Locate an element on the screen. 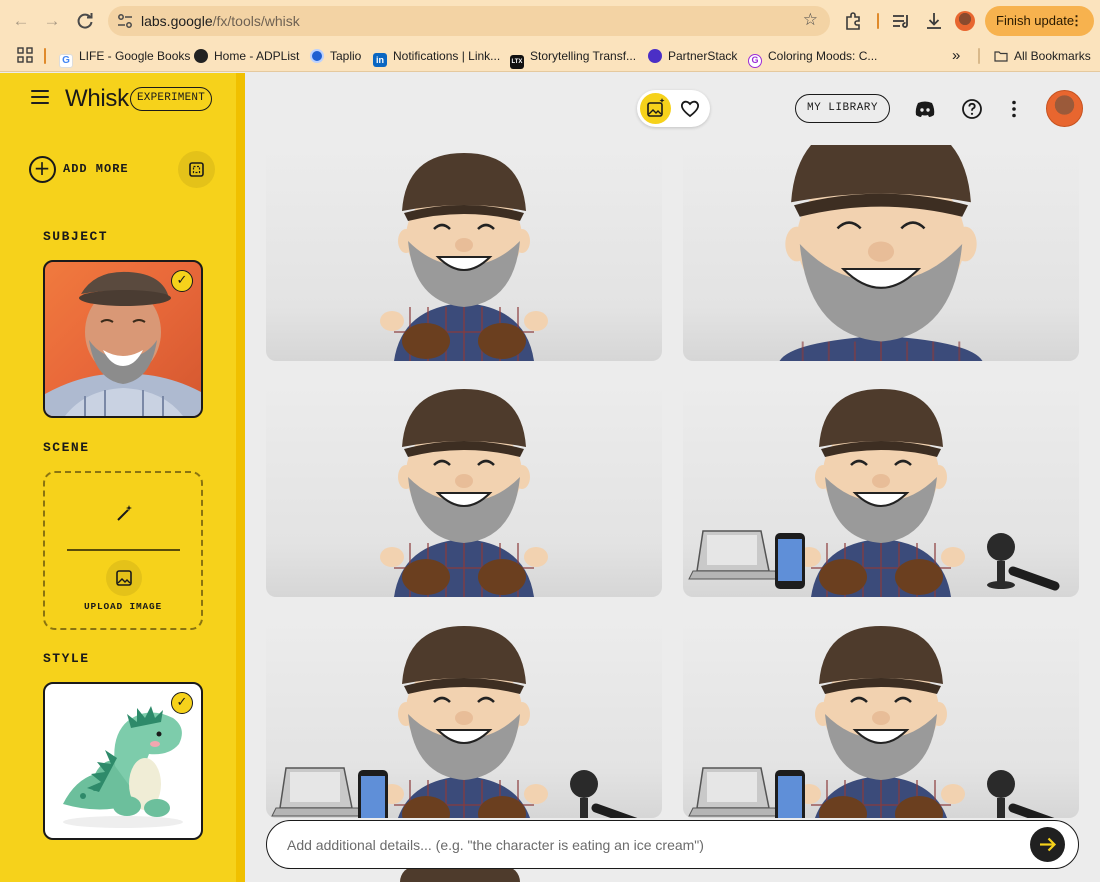  toolbar-separator is located at coordinates (878, 21).